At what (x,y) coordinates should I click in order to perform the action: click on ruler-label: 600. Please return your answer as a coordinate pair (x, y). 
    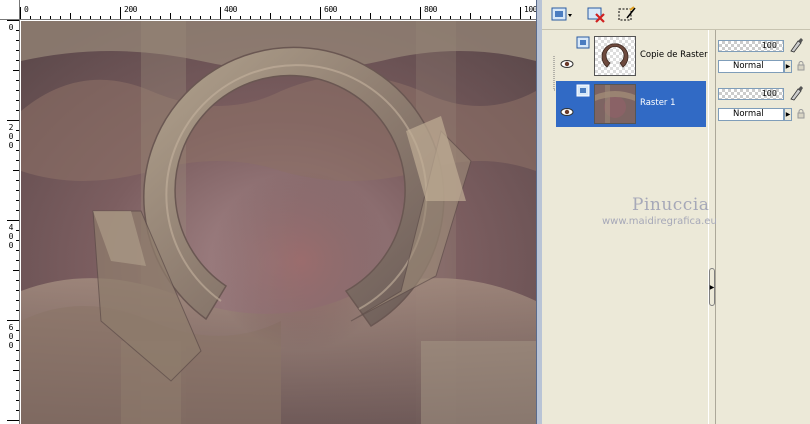
    Looking at the image, I should click on (330, 9).